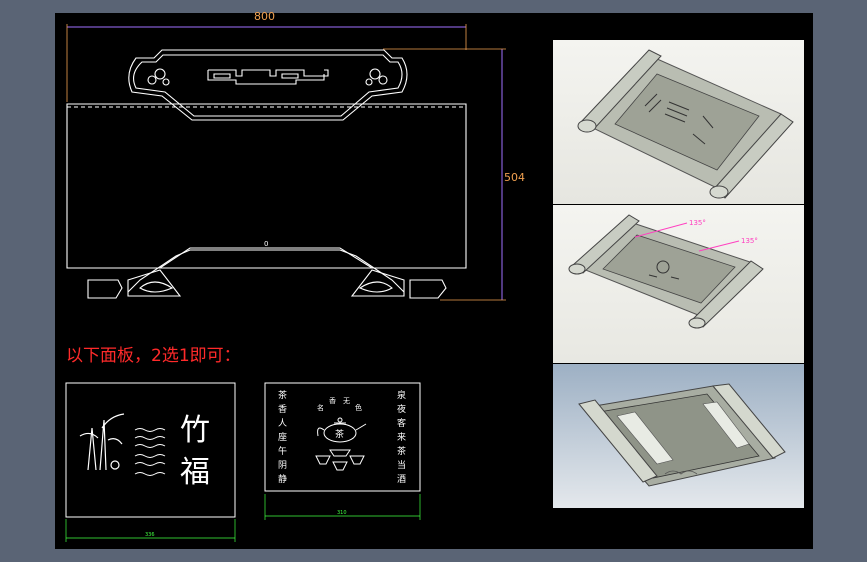  Describe the element at coordinates (282, 465) in the screenshot. I see `left-col-char: 阴` at that location.